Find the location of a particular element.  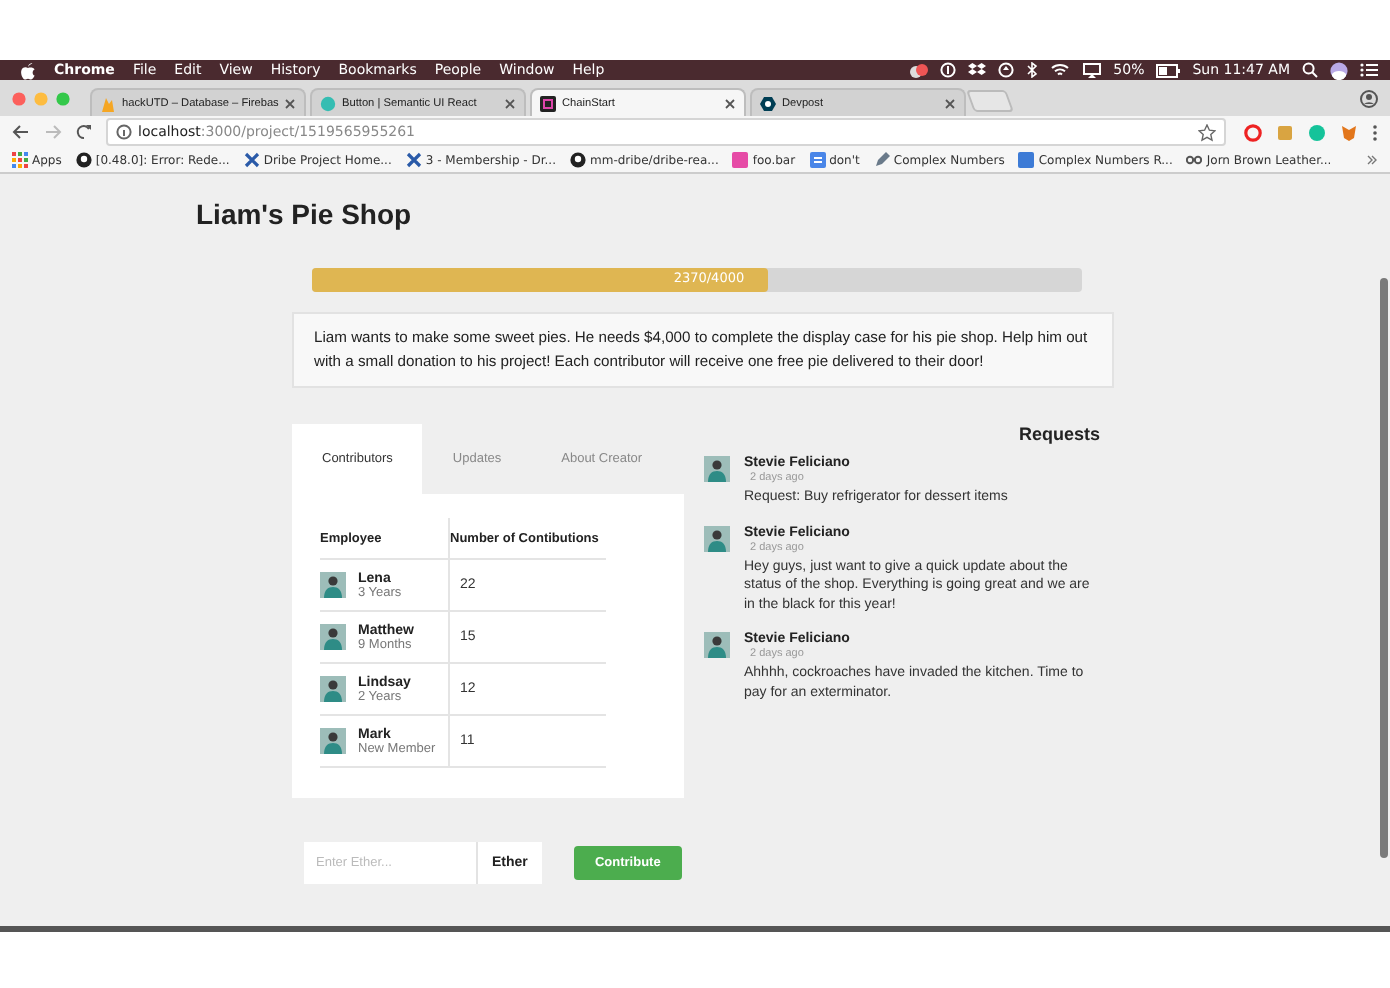

requests-heading: Requests is located at coordinates (1058, 434).